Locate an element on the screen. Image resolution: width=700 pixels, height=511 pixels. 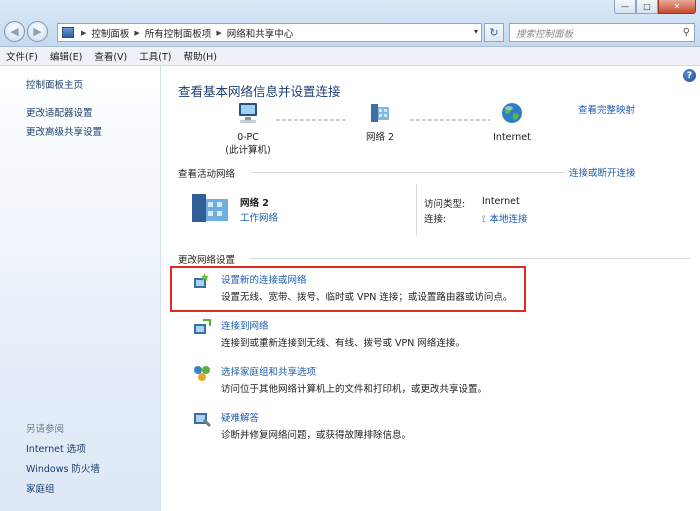
forward-arrow-icon: ▶ is located at coordinates (37, 31).